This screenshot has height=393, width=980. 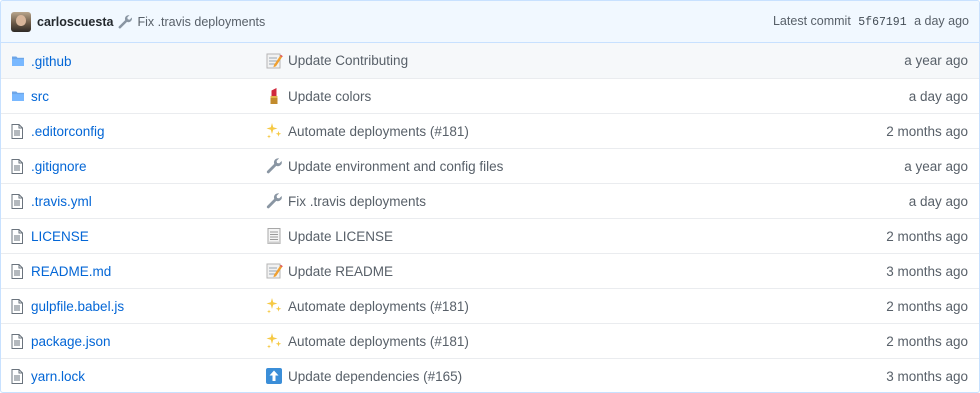 I want to click on file-row: src Update colors a day ago, so click(x=490, y=95).